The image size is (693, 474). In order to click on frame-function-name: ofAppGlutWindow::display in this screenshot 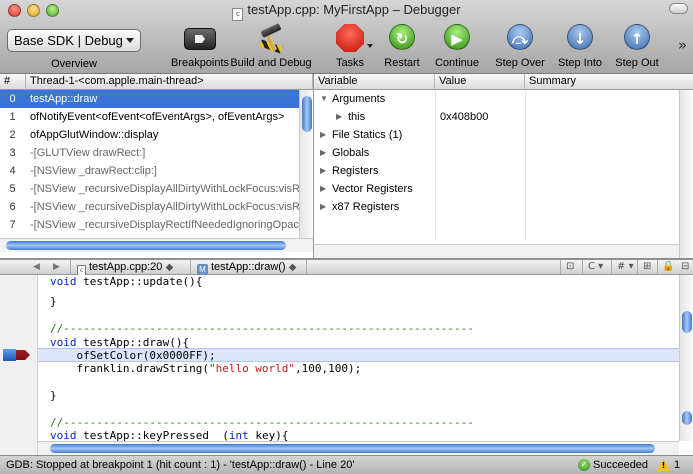, I will do `click(94, 135)`.